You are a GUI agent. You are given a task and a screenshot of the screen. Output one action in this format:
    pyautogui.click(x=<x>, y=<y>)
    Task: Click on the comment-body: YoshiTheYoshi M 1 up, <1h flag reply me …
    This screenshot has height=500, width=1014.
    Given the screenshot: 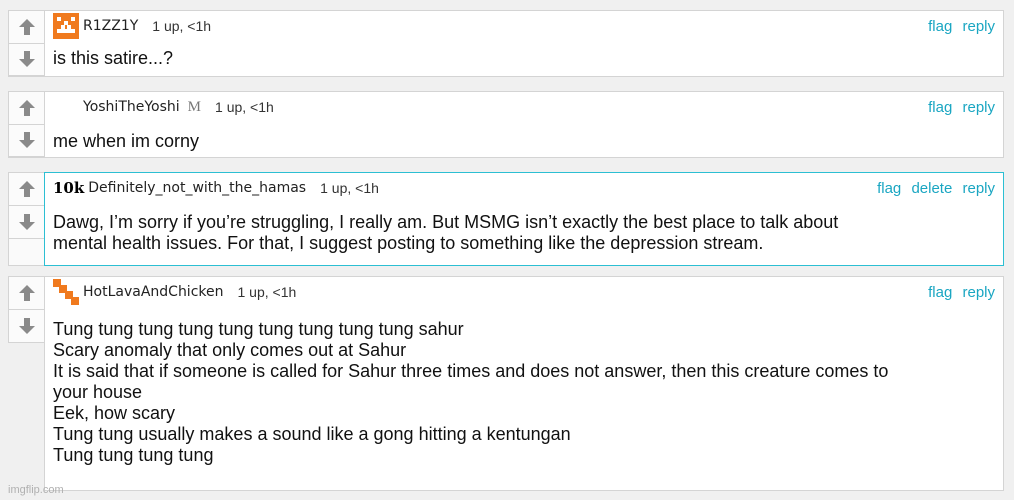 What is the action you would take?
    pyautogui.click(x=524, y=124)
    